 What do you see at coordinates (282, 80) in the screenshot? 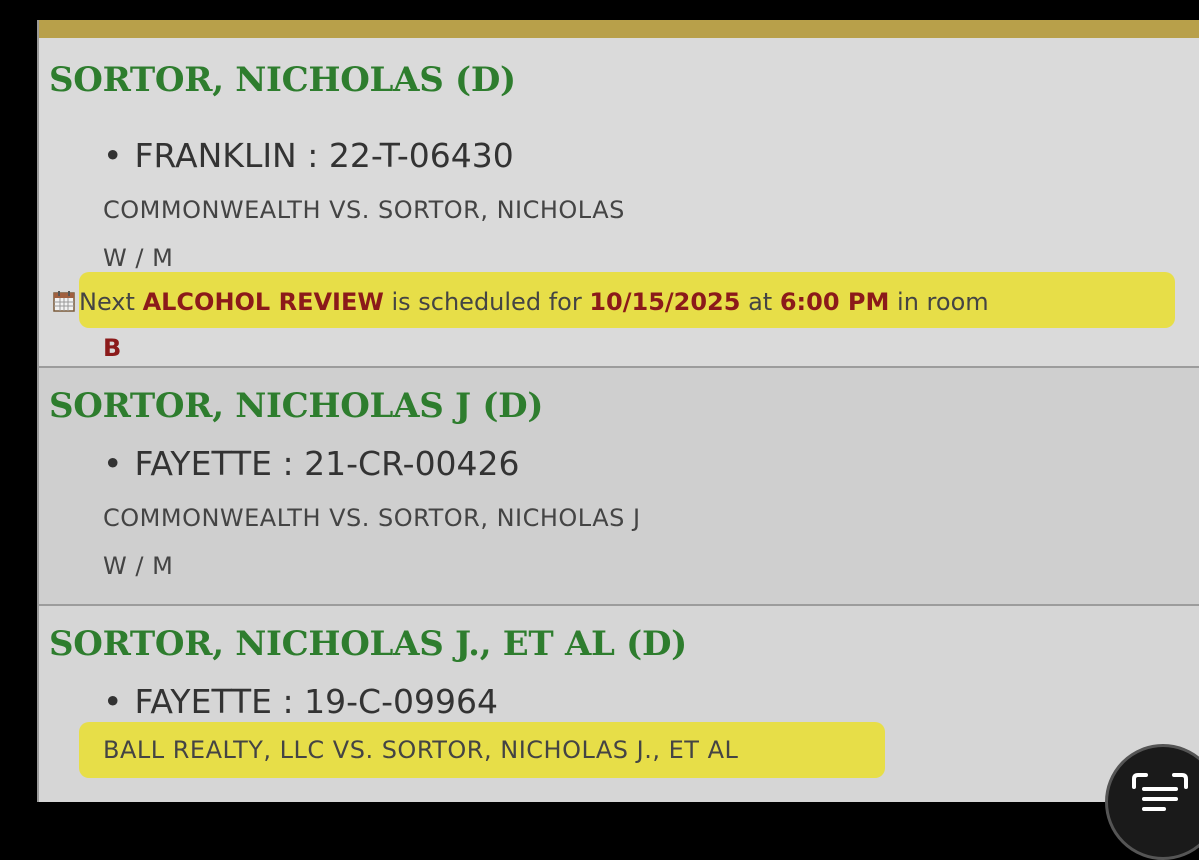
I see `party-name-link: SORTOR, NICHOLAS (D)` at bounding box center [282, 80].